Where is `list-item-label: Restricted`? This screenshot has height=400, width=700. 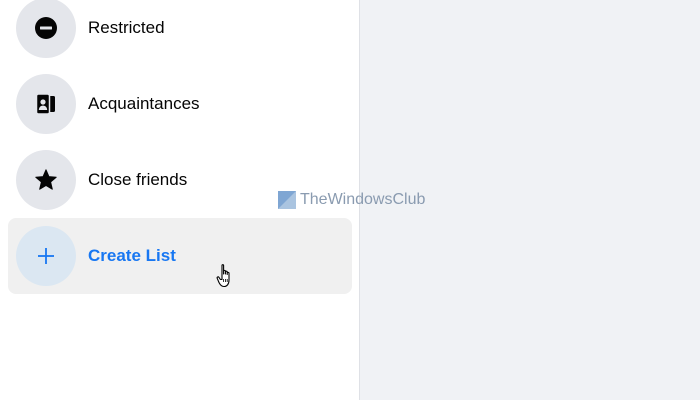 list-item-label: Restricted is located at coordinates (126, 27).